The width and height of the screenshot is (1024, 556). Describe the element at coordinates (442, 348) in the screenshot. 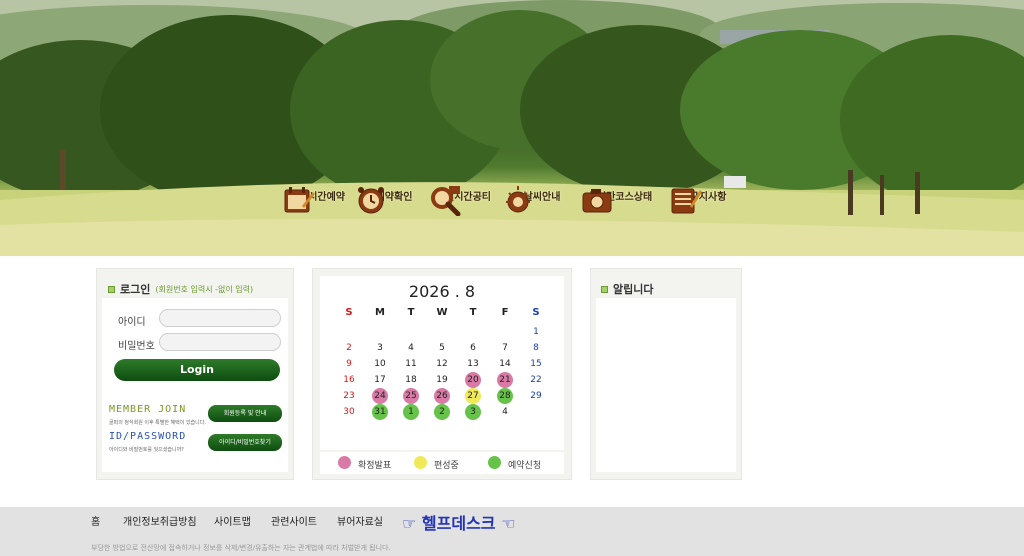

I see `calendar-day: 5` at that location.